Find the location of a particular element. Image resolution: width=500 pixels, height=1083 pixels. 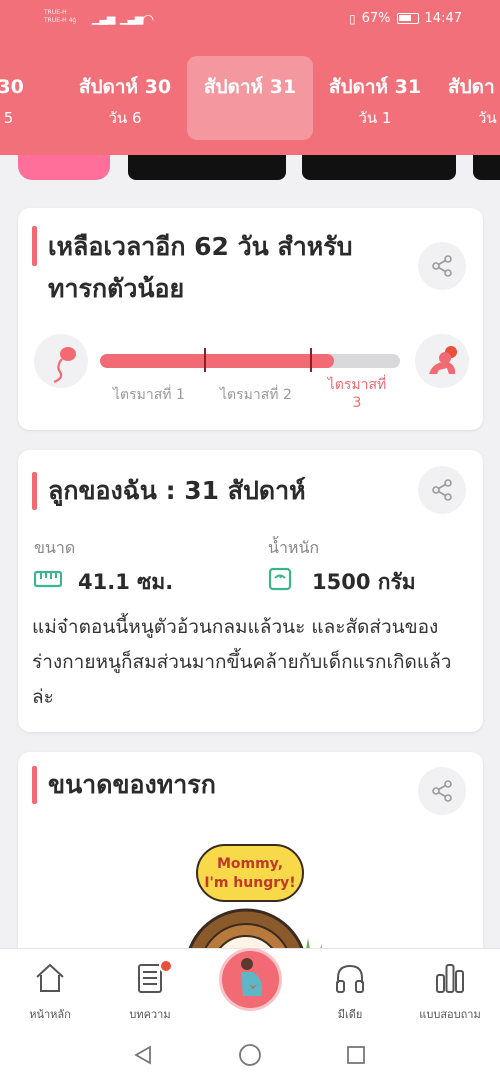

nav-survey: แบบสอบถาม is located at coordinates (450, 992).